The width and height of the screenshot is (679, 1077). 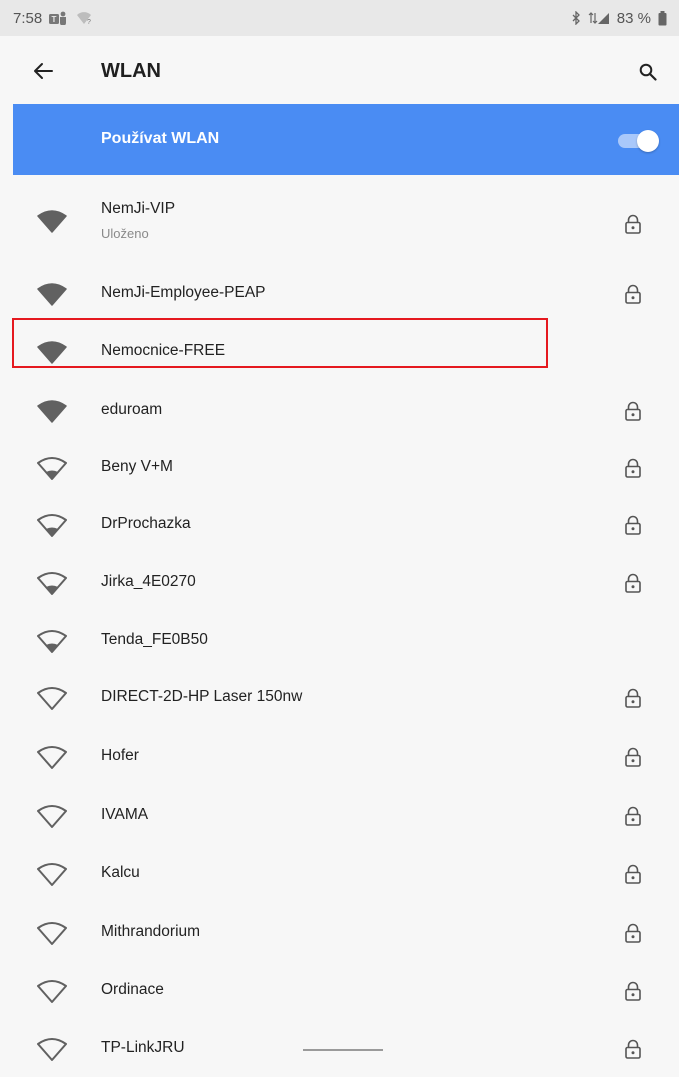 I want to click on network-name: TP-LinkJRU, so click(x=143, y=1047).